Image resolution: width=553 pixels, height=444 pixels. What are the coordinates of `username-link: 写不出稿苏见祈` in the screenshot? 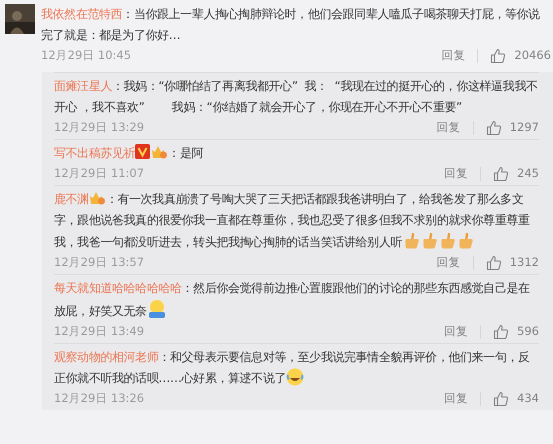 It's located at (95, 153).